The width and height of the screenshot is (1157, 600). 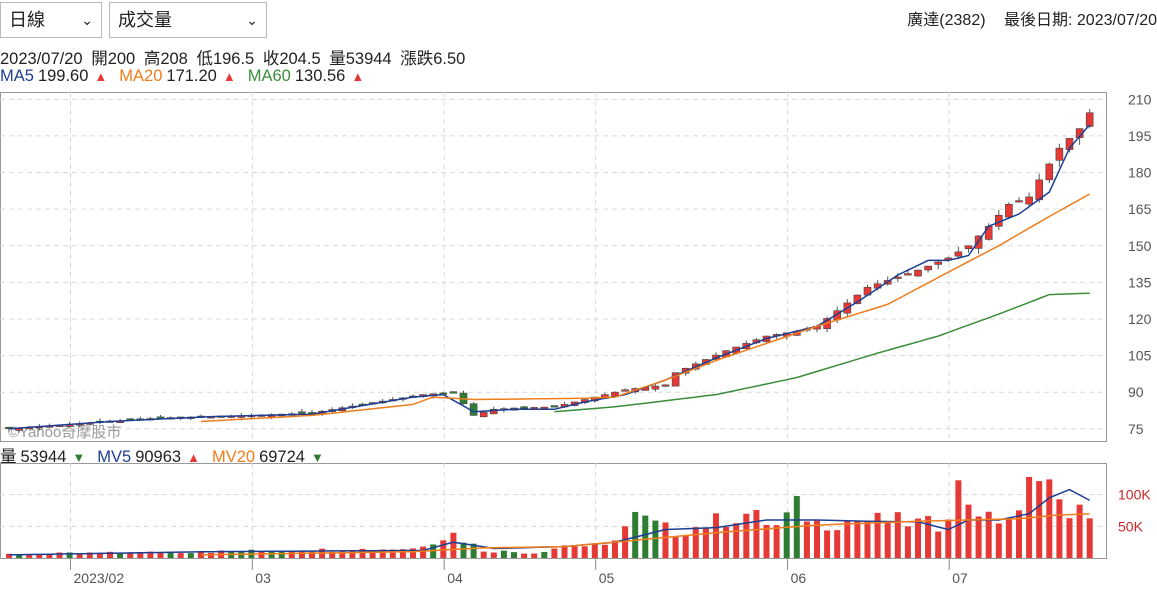 I want to click on y-tick-label: 210, so click(x=1140, y=99).